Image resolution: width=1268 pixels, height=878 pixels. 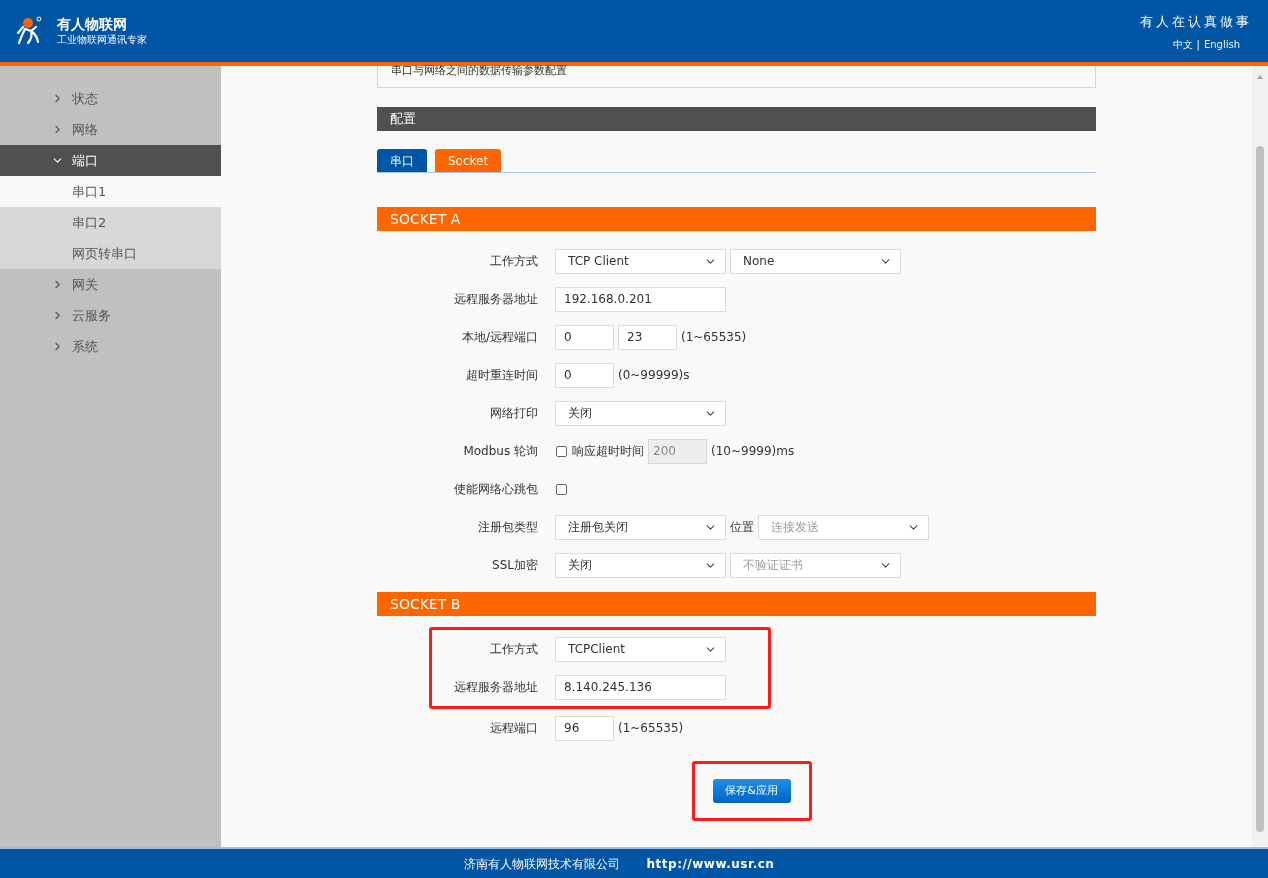 I want to click on sidebar-item: 系统, so click(x=110, y=346).